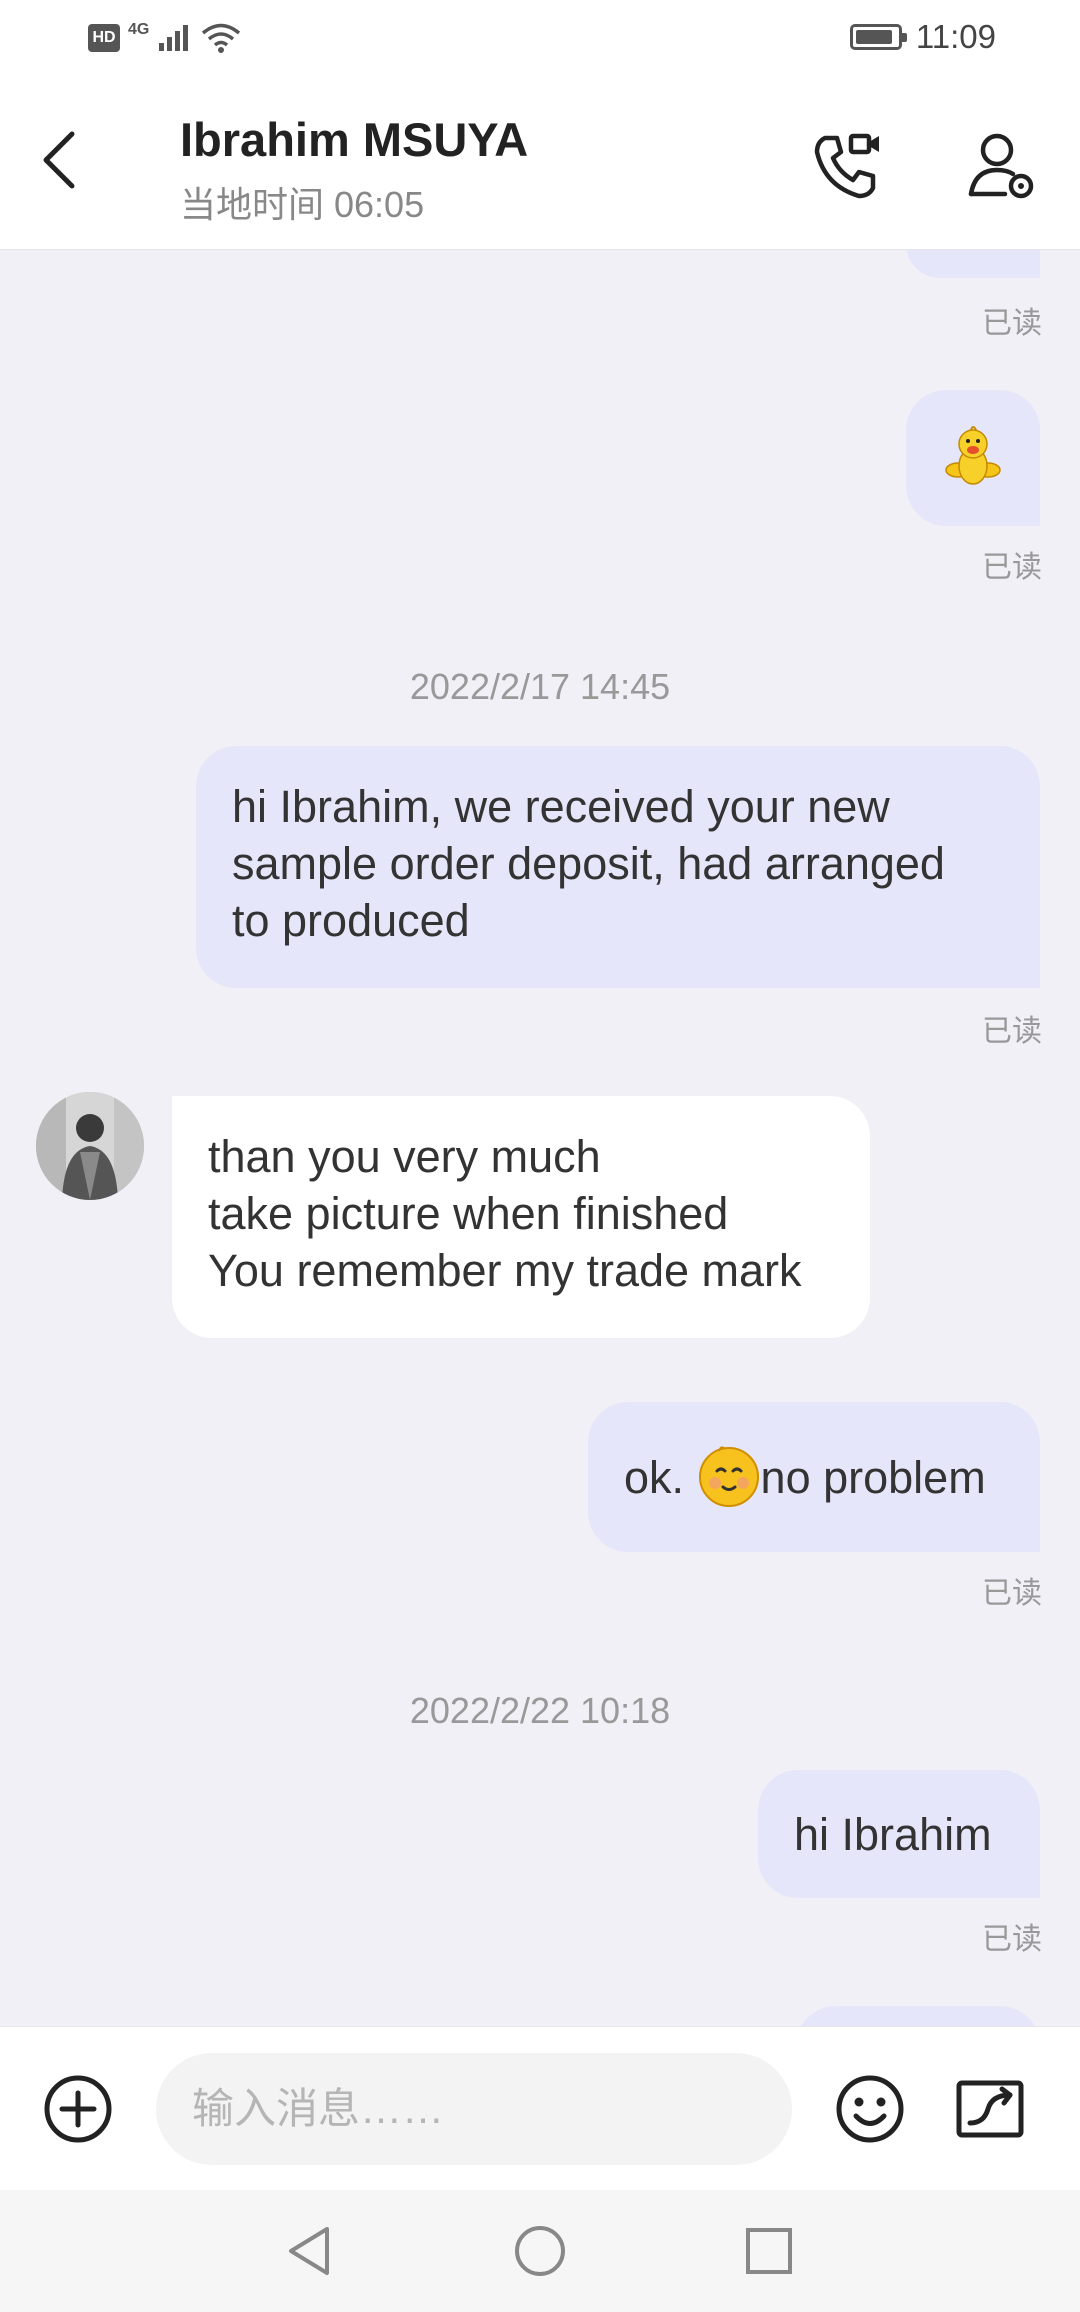 Image resolution: width=1080 pixels, height=2312 pixels. What do you see at coordinates (540, 40) in the screenshot?
I see `status-bar: HD 4G 11:09` at bounding box center [540, 40].